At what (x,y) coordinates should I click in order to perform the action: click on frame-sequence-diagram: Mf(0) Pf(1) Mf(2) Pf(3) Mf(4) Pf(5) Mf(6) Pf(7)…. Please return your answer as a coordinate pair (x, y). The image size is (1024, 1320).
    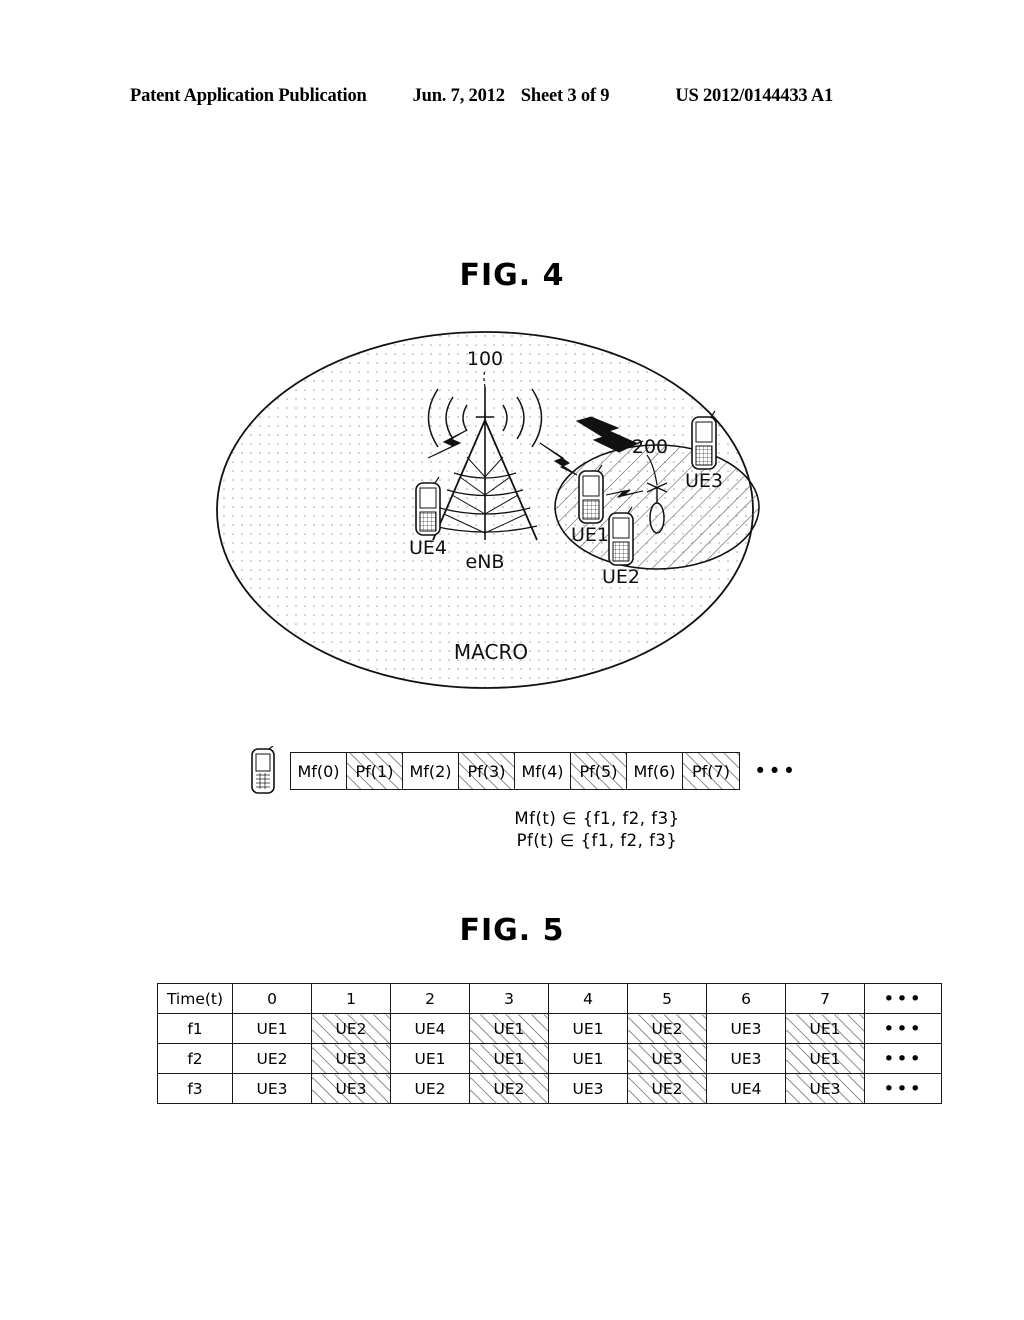
    Looking at the image, I should click on (521, 774).